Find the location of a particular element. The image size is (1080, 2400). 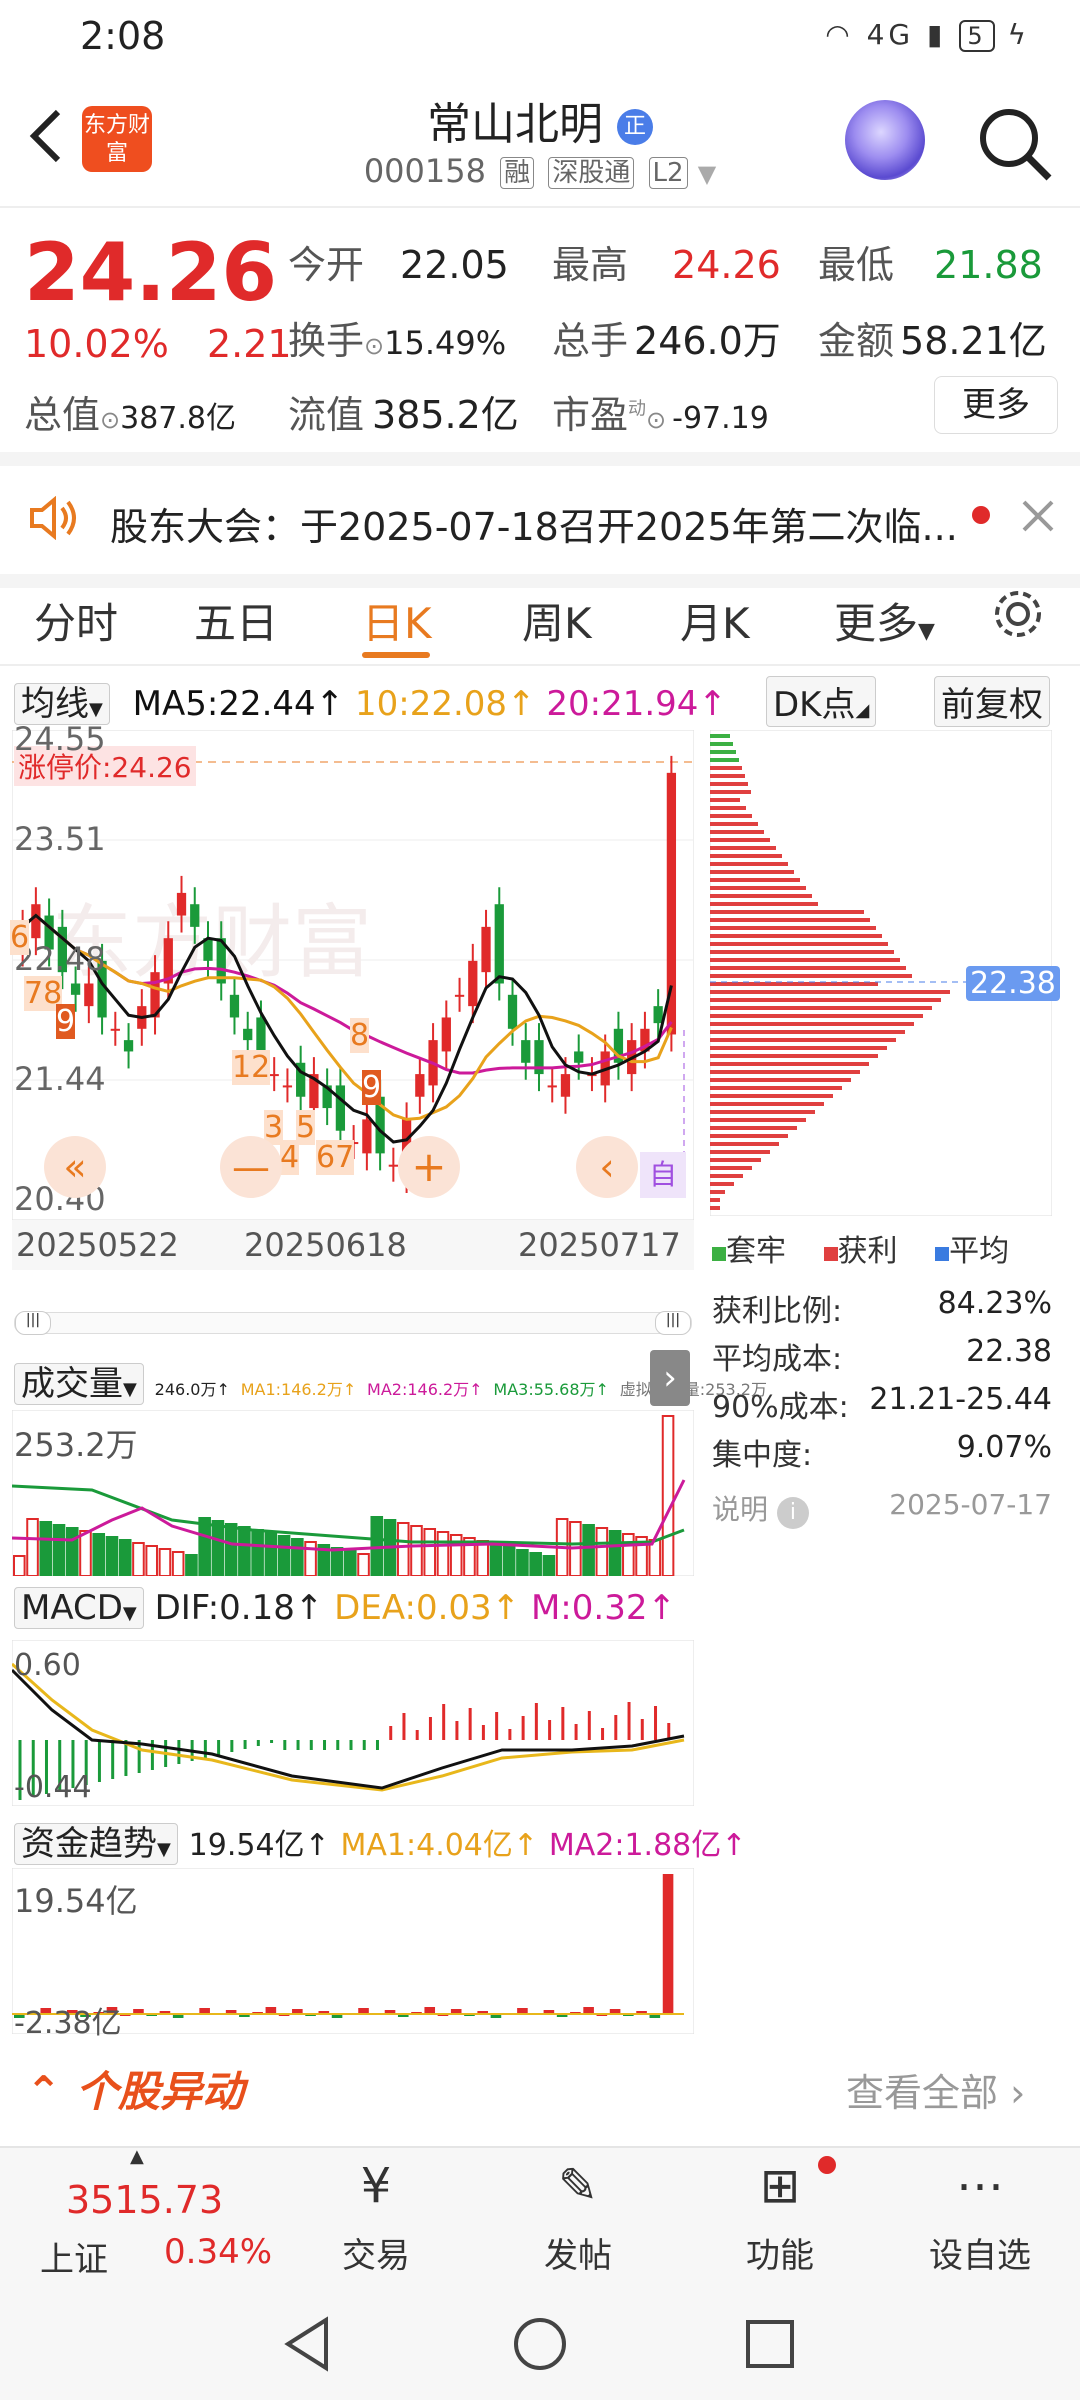

open-label: 今开 is located at coordinates (326, 265).